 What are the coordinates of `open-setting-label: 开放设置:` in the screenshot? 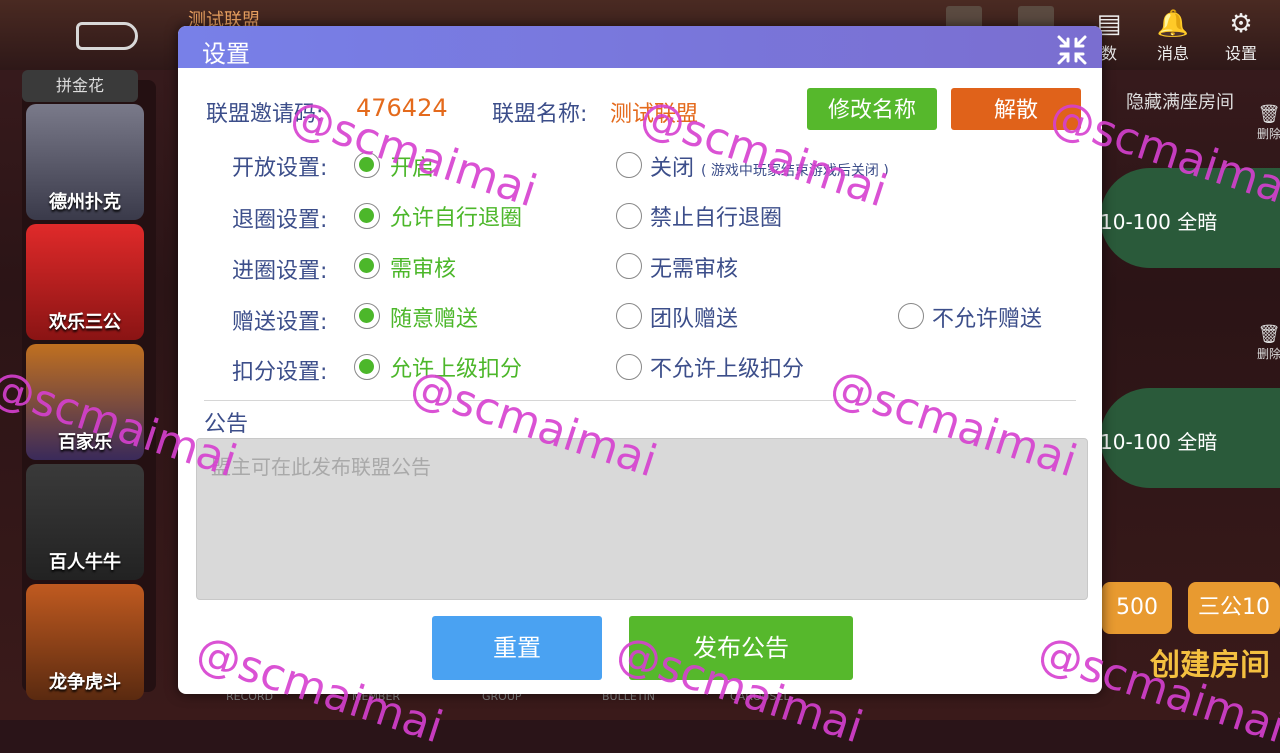 It's located at (280, 168).